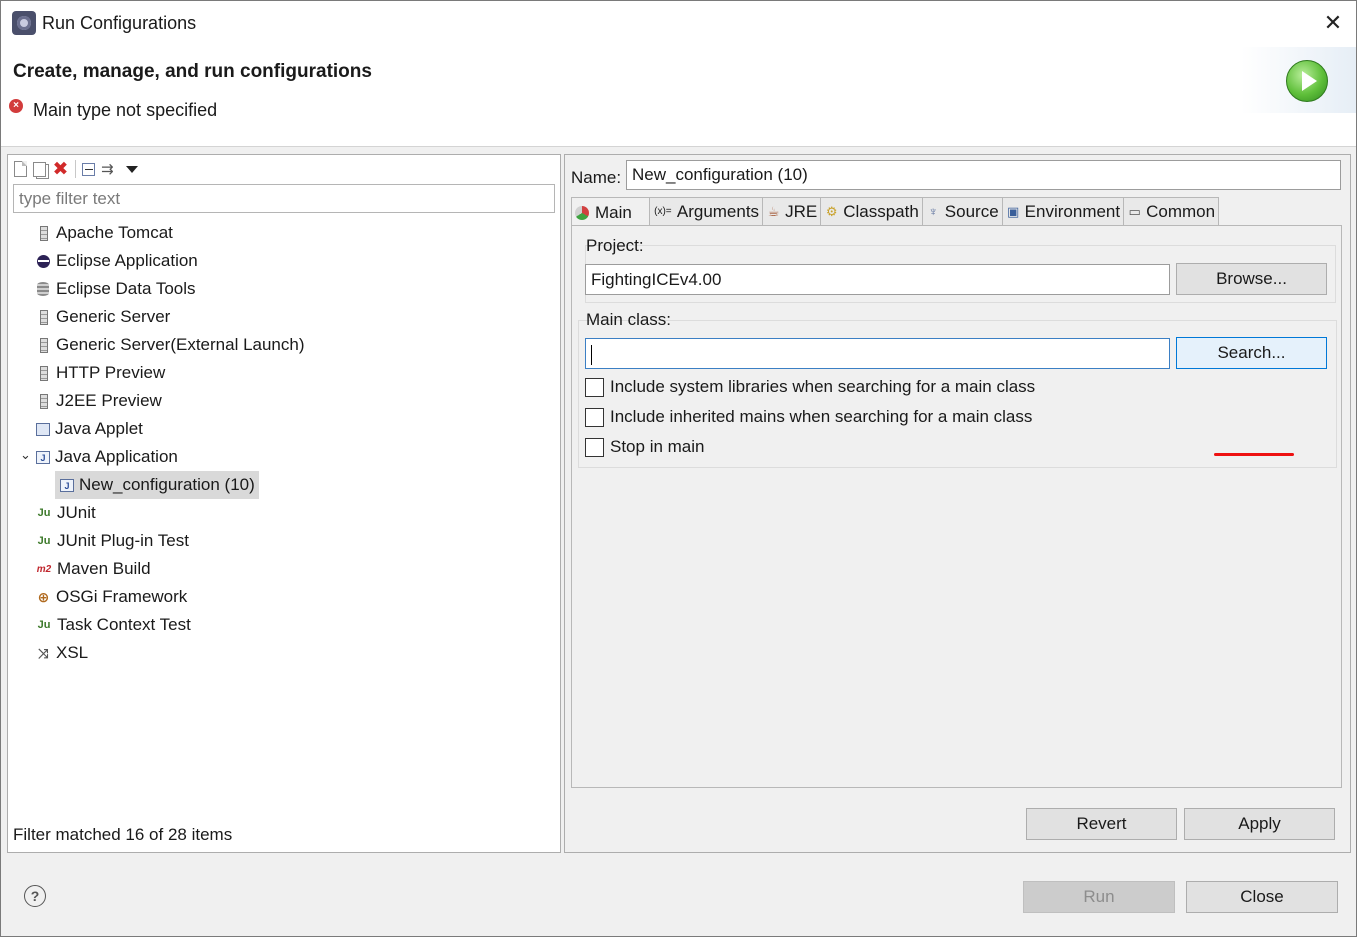 This screenshot has height=937, width=1357. I want to click on help-icon: ?, so click(35, 896).